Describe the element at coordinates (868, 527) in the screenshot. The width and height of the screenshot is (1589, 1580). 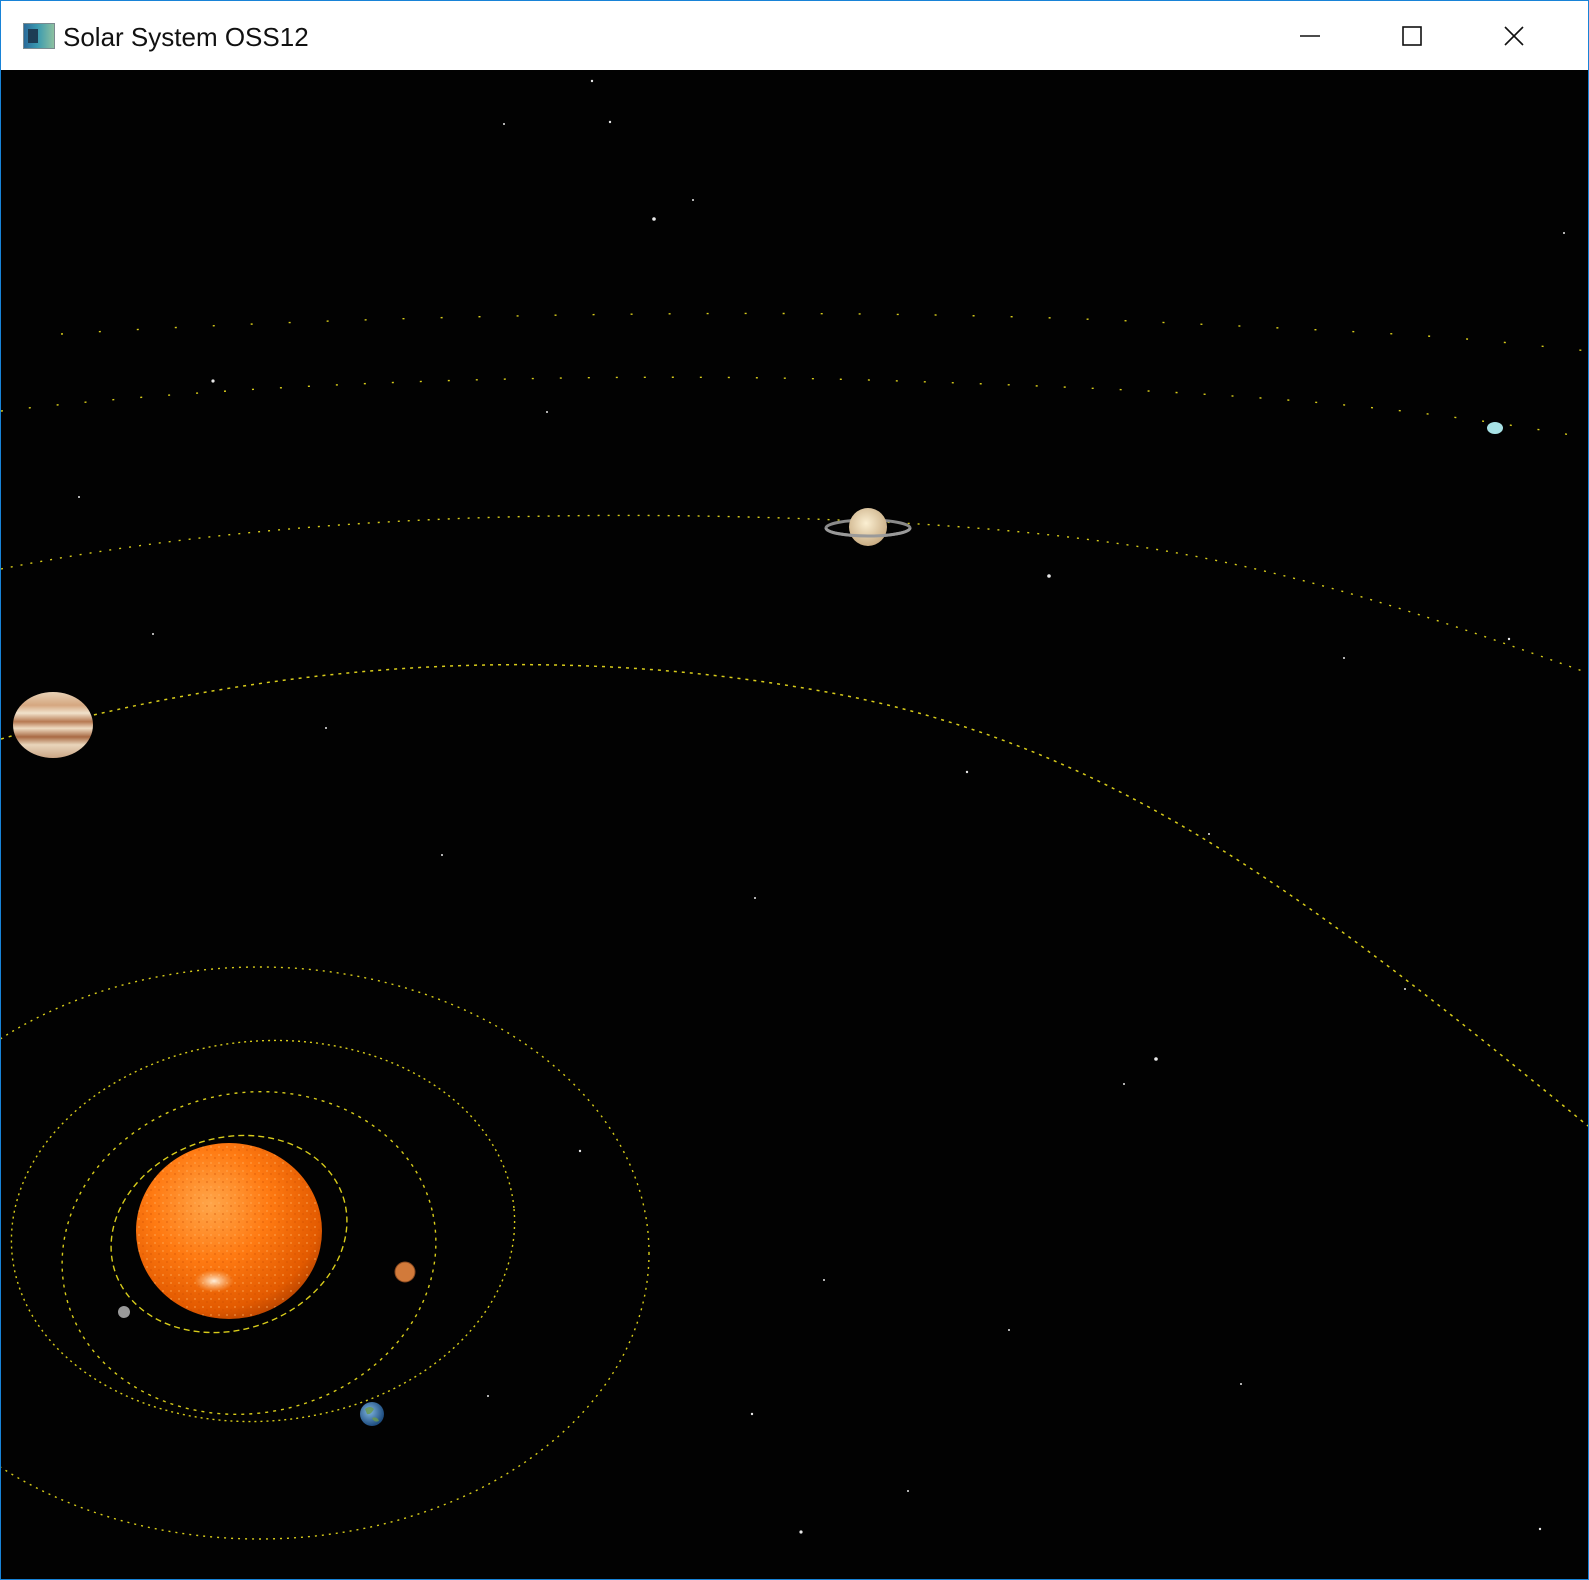
I see `saturn` at that location.